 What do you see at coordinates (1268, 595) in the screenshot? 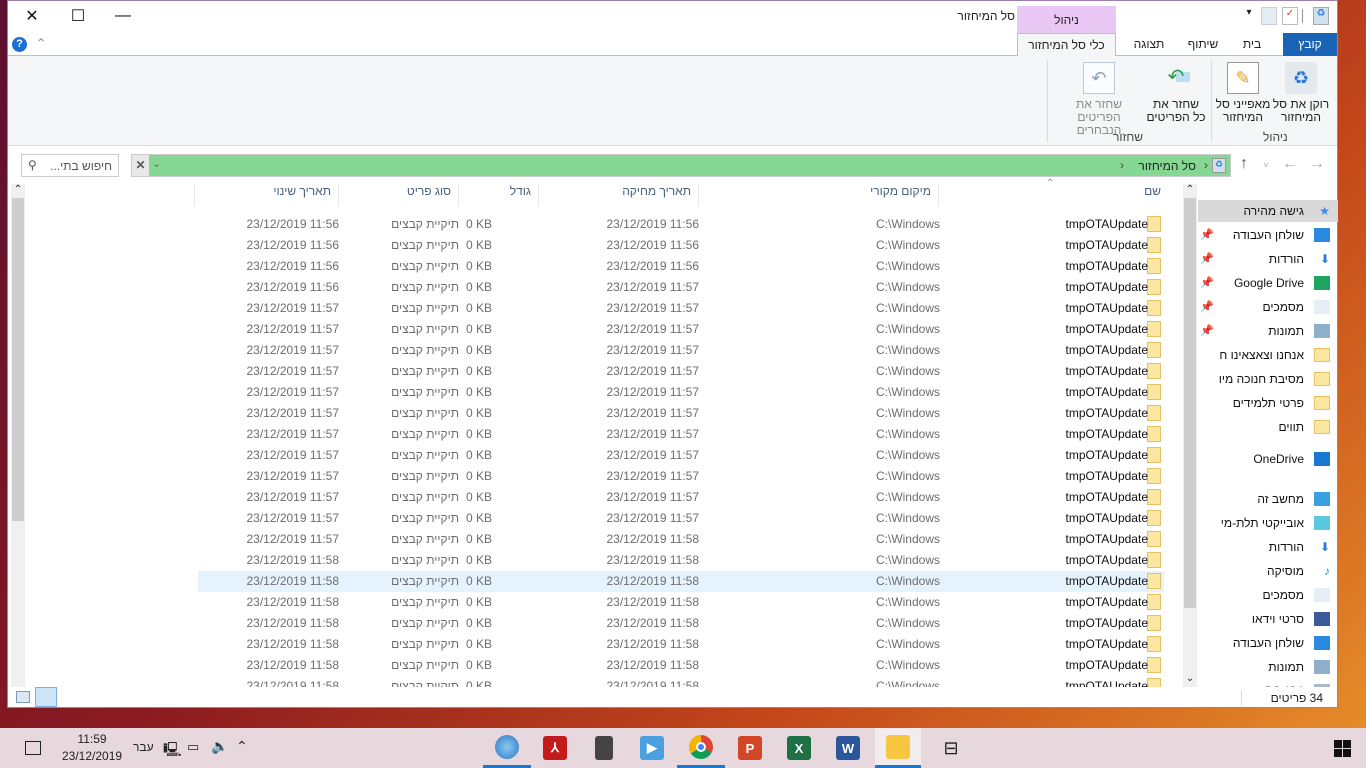
I see `sidebar-item: מסמכים` at bounding box center [1268, 595].